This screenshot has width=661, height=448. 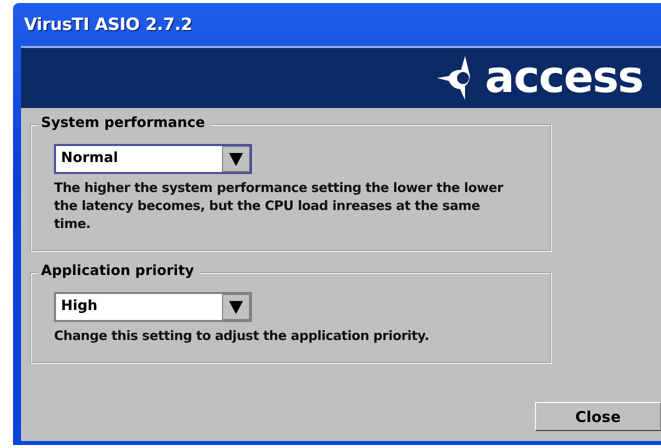 I want to click on window-title: VirusTI ASIO 2.7.2, so click(x=108, y=24).